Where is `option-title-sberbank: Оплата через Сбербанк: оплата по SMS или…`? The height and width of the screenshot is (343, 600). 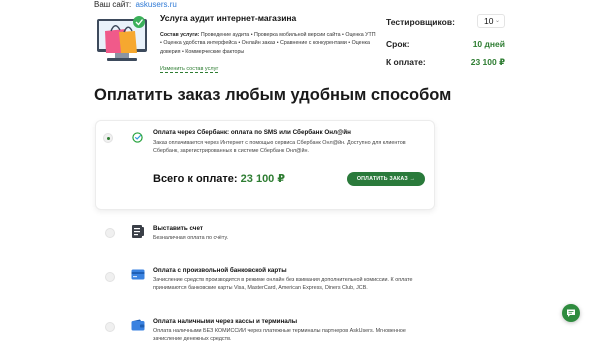
option-title-sberbank: Оплата через Сбербанк: оплата по SMS или… is located at coordinates (252, 132).